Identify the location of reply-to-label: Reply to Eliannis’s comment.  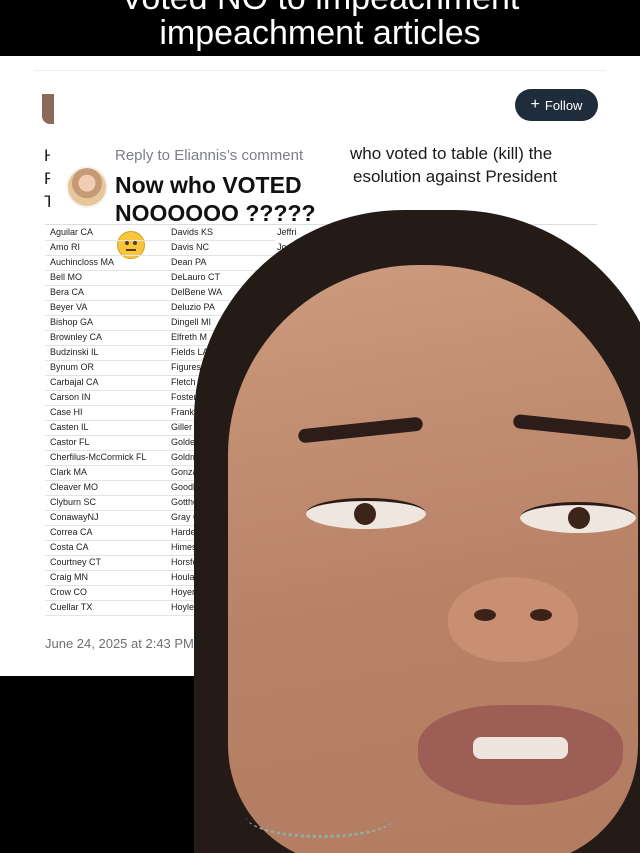
(209, 155).